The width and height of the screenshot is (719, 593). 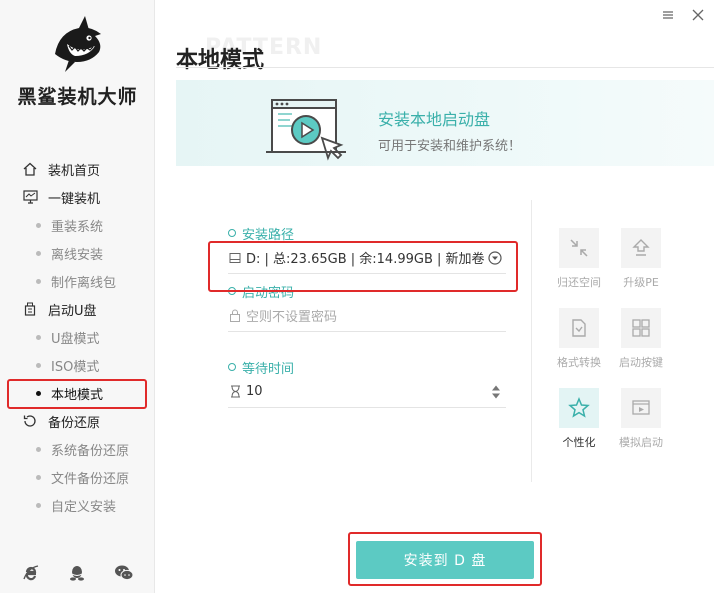 What do you see at coordinates (579, 362) in the screenshot?
I see `tool-label: 格式转换` at bounding box center [579, 362].